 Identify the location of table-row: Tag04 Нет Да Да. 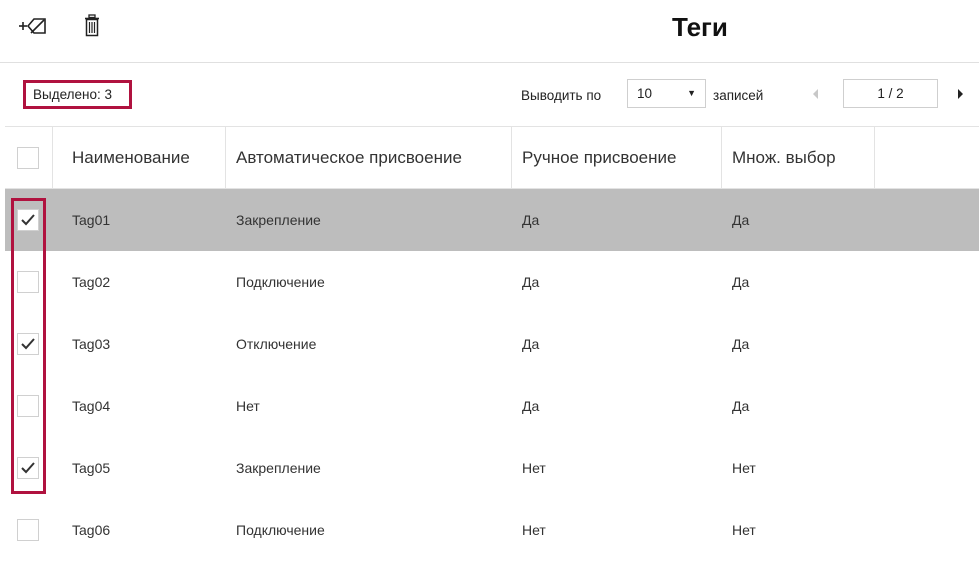
(492, 406).